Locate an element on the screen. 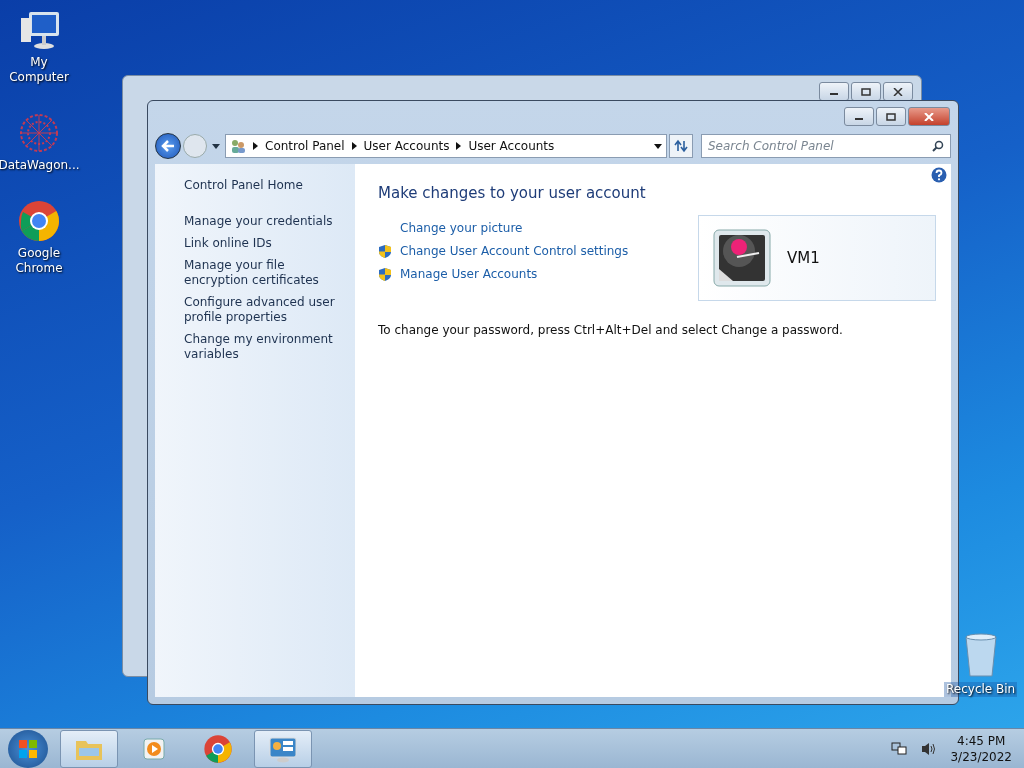  task-link: Change User Account Control settings is located at coordinates (514, 251).